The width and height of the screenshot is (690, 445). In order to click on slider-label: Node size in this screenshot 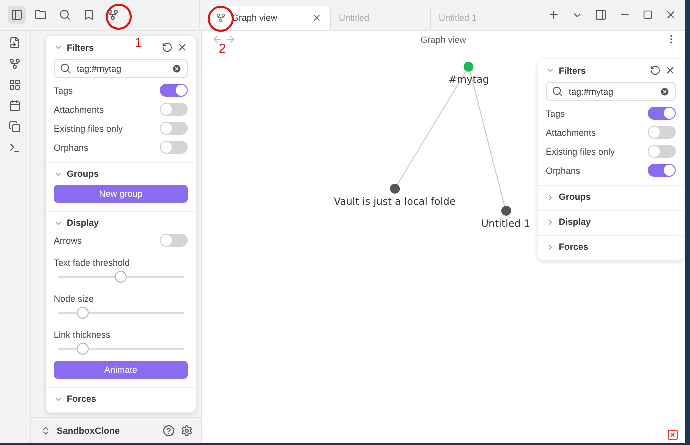, I will do `click(74, 299)`.